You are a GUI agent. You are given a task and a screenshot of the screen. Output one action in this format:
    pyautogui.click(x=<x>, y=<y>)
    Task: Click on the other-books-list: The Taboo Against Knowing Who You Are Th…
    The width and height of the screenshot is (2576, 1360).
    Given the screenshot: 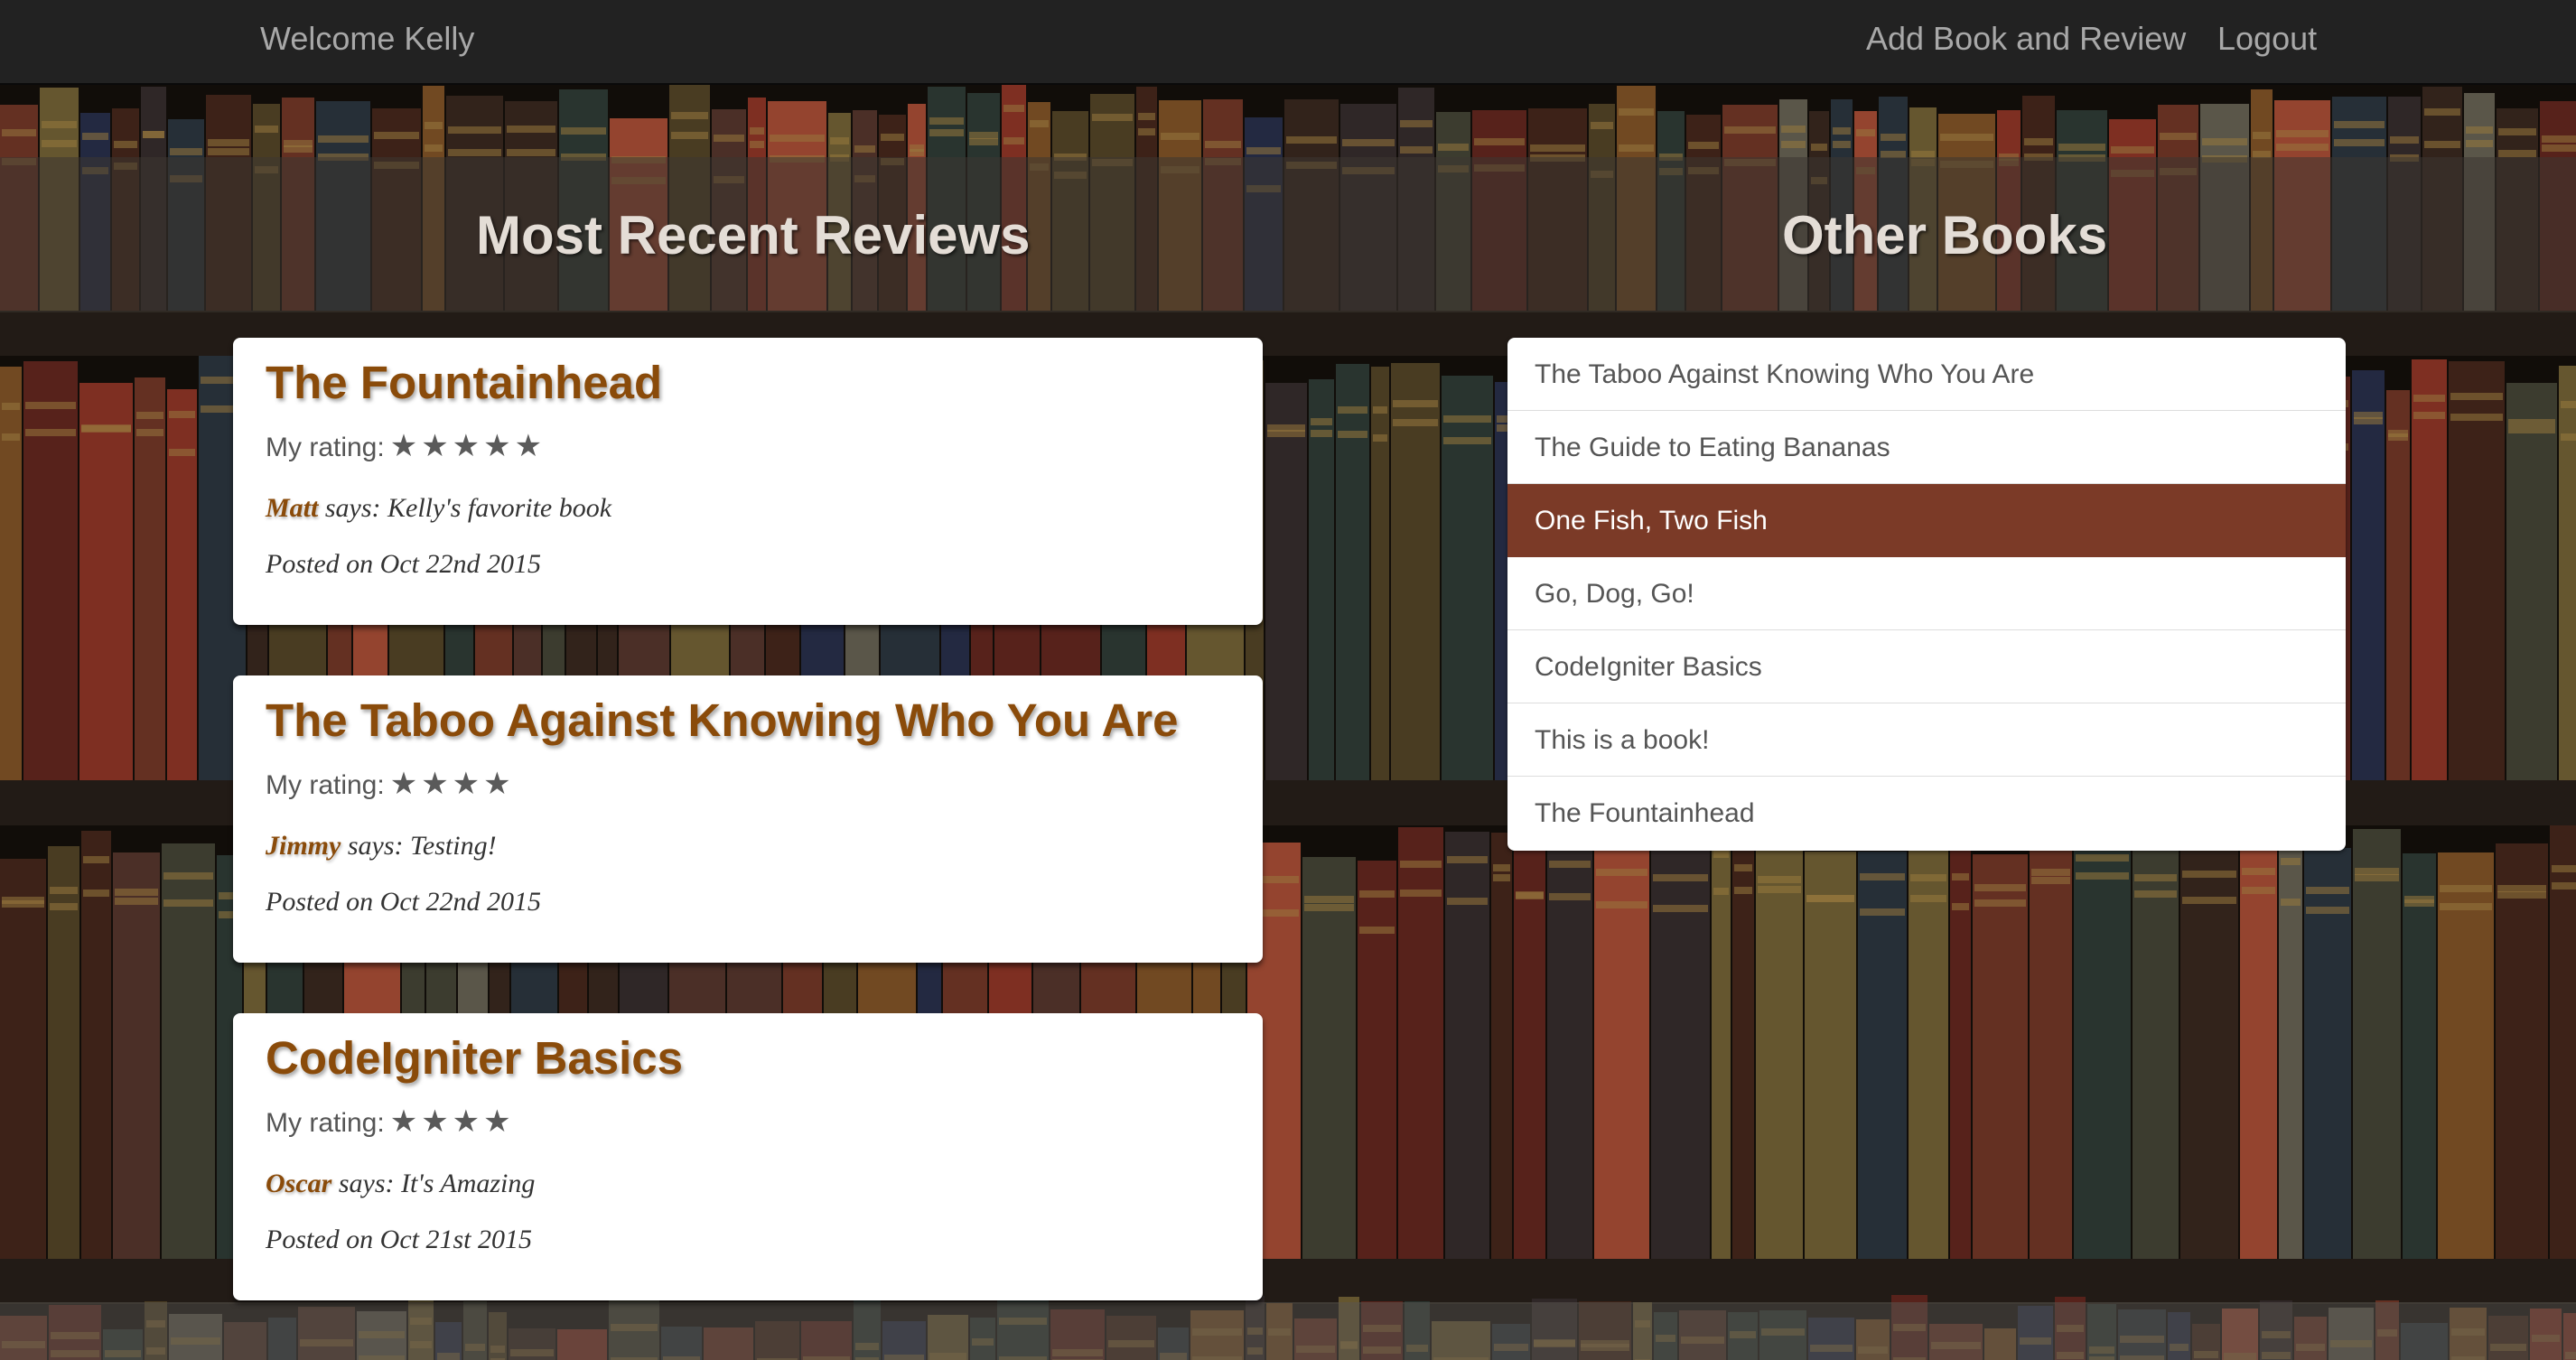 What is the action you would take?
    pyautogui.click(x=1926, y=594)
    